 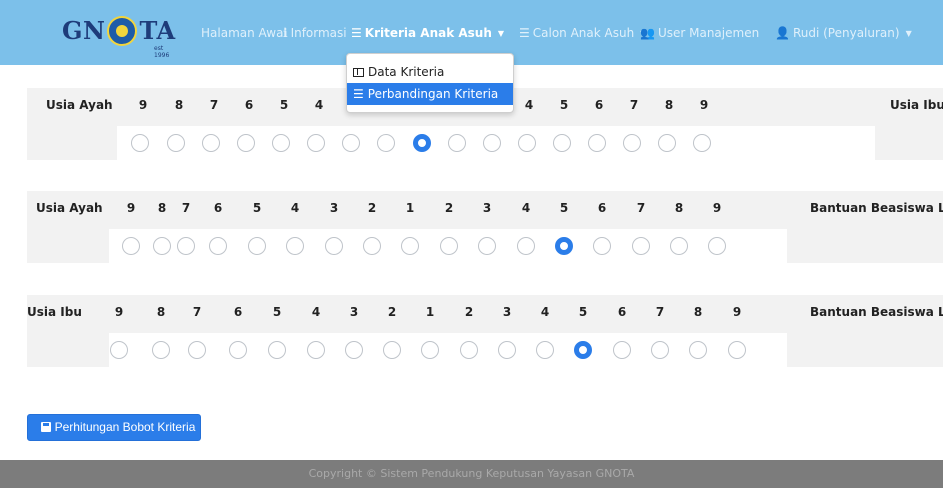 I want to click on perhitungan-bobot-button: Perhitungan Bobot Kriteria, so click(x=114, y=427).